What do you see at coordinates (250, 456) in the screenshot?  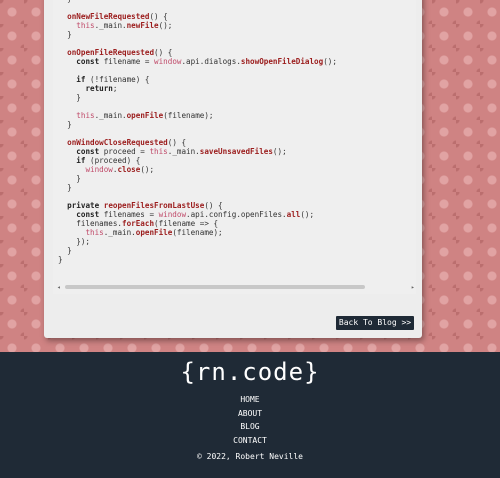 I see `copyright-text: © 2022, Robert Neville` at bounding box center [250, 456].